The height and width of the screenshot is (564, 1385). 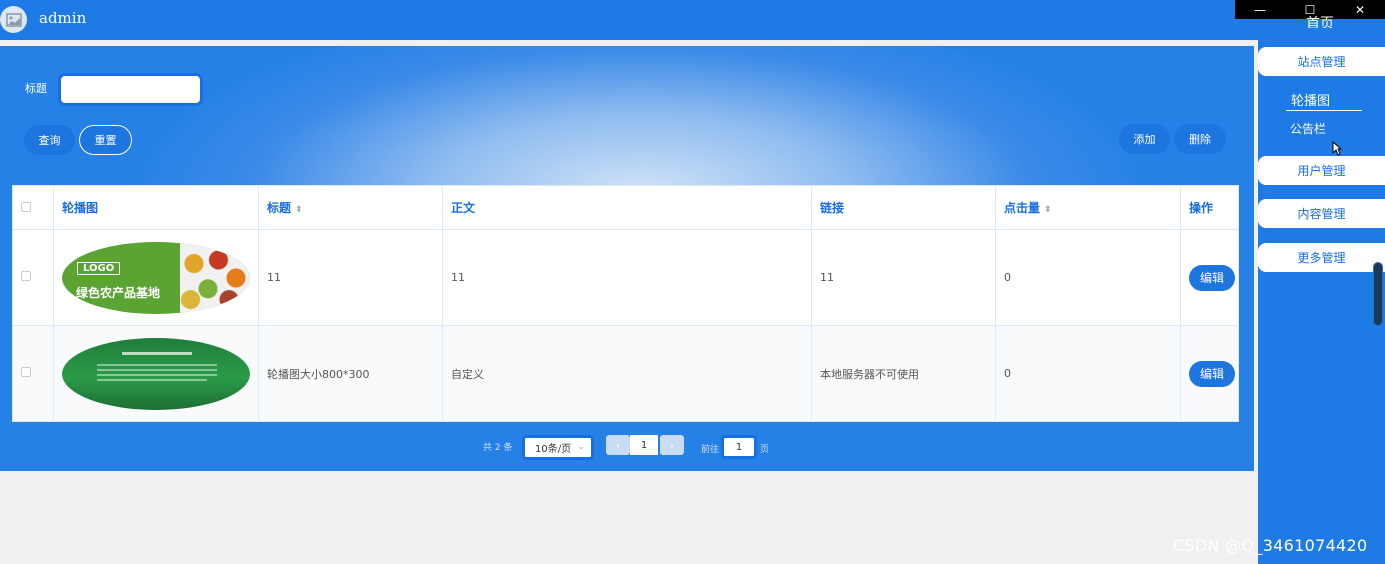 I want to click on chevron-down-icon: ⌄, so click(x=581, y=447).